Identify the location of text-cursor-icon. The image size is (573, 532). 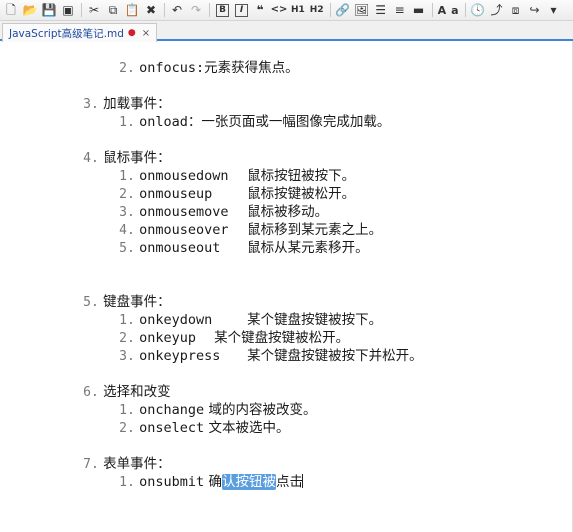
(302, 481).